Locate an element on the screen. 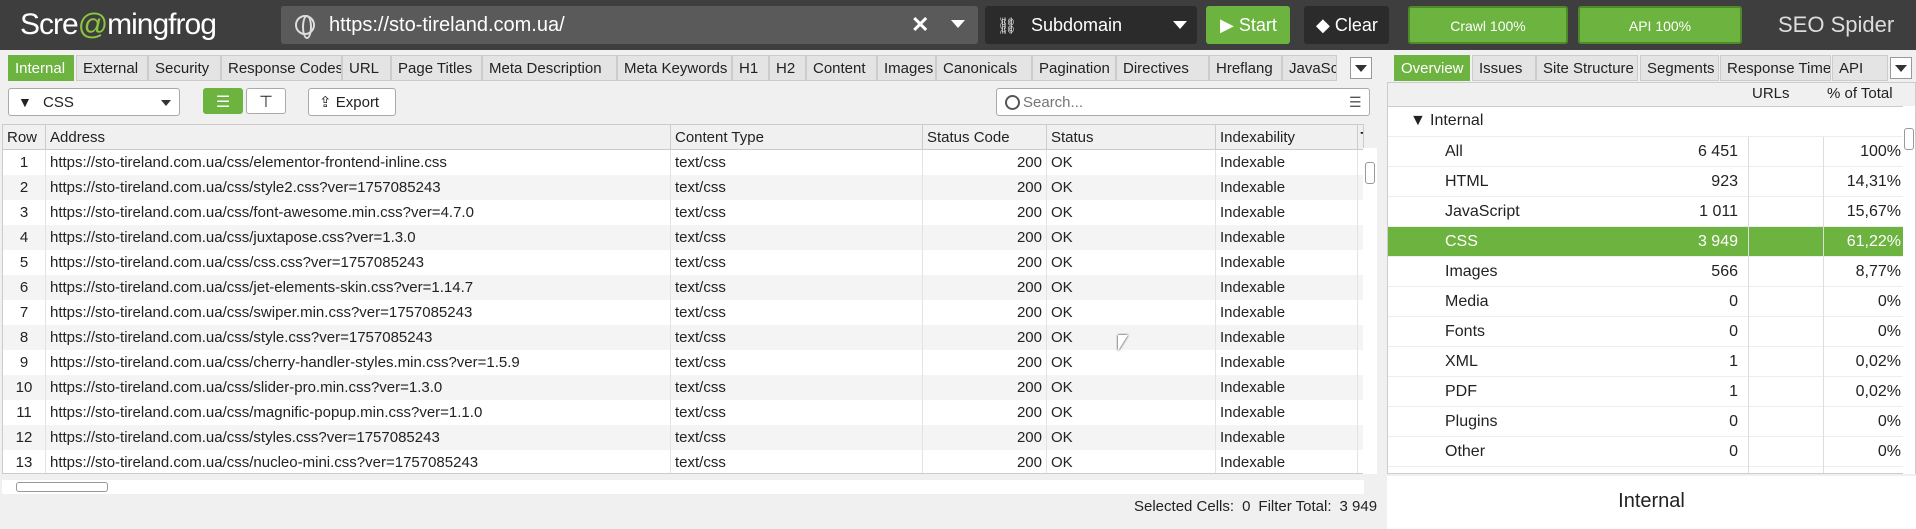  clear-url-icon: ✕ is located at coordinates (920, 25).